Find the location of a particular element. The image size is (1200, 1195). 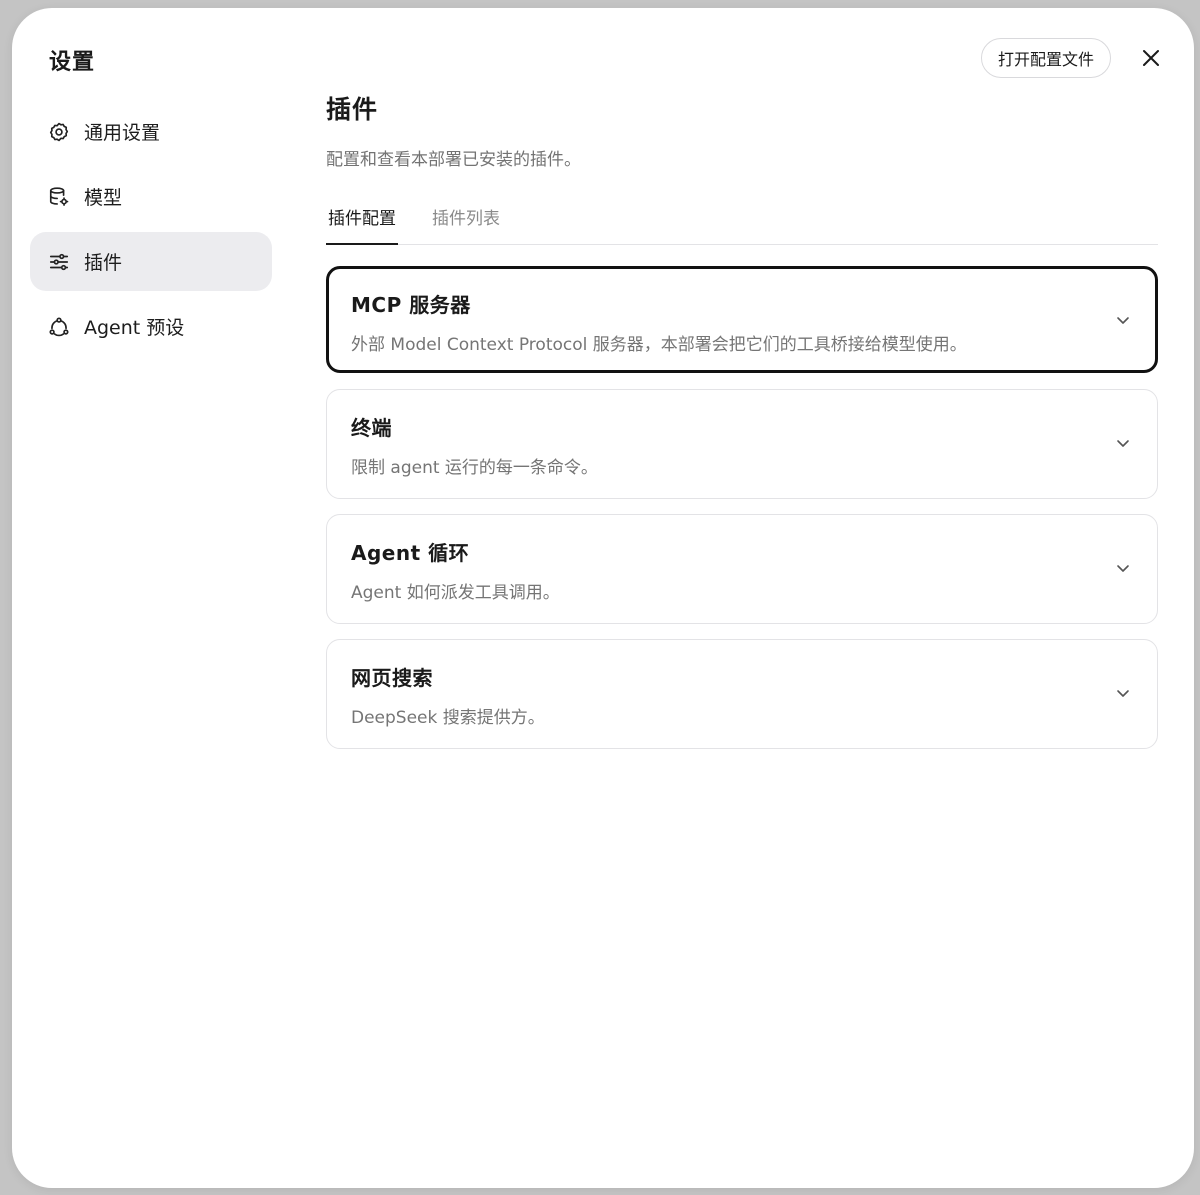

sidebar-item-label: 插件 is located at coordinates (103, 263).